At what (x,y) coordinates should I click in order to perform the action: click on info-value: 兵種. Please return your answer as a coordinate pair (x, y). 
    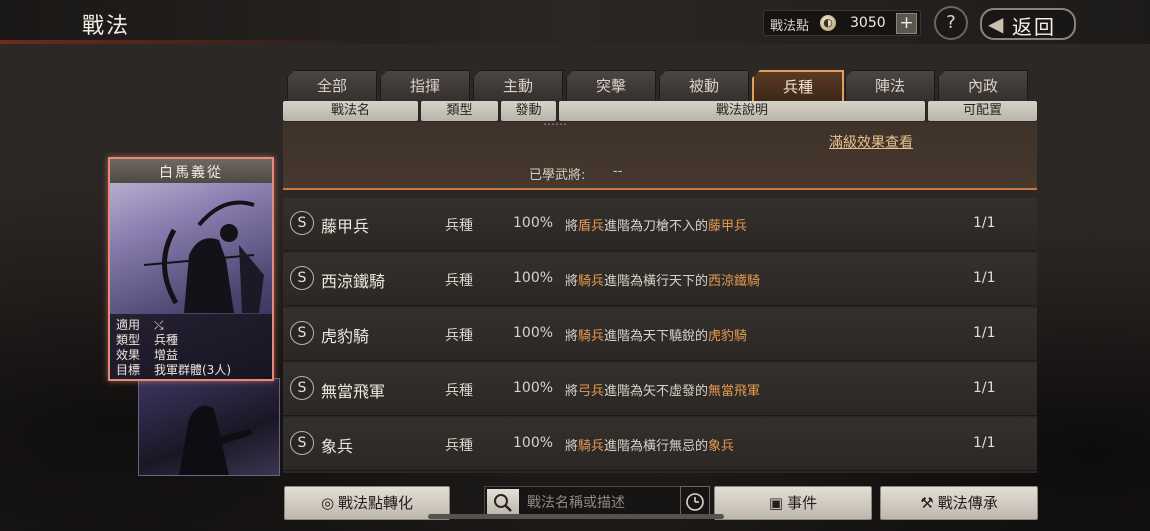
    Looking at the image, I should click on (166, 340).